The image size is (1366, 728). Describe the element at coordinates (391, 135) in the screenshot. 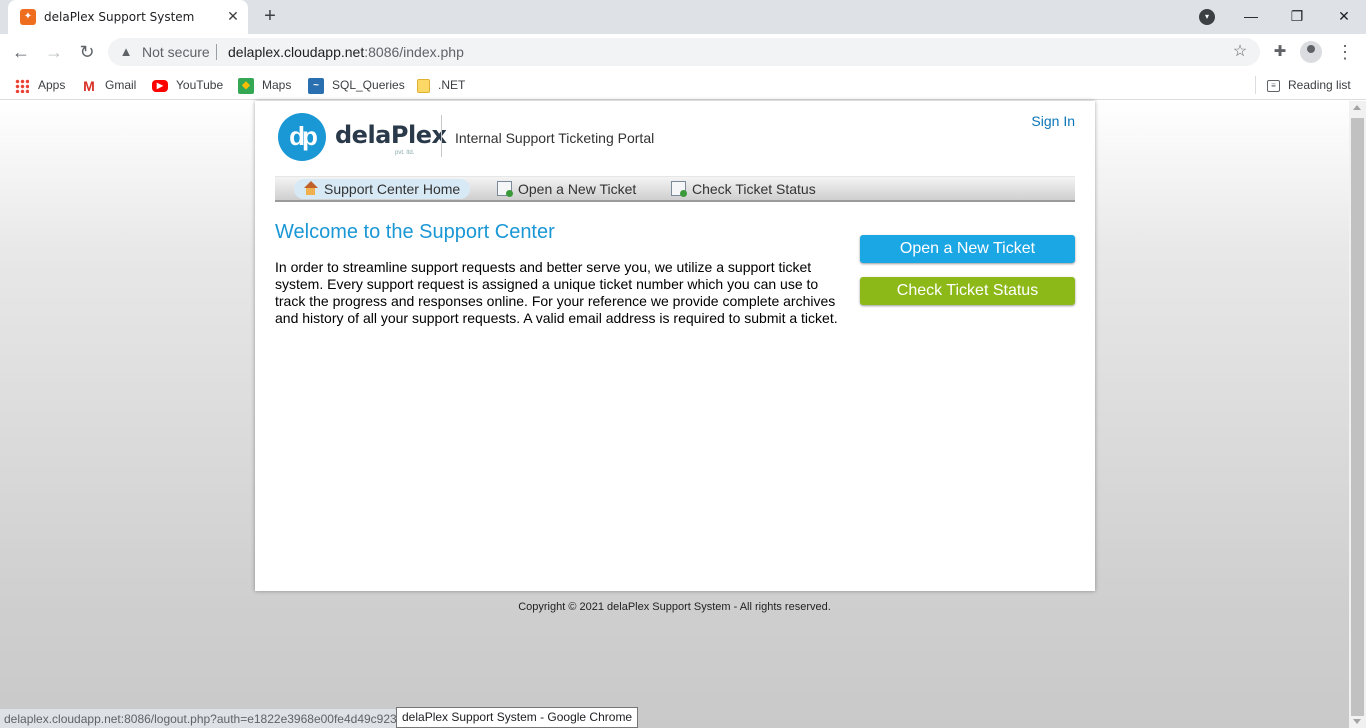

I see `logo-text: delaPlex` at that location.